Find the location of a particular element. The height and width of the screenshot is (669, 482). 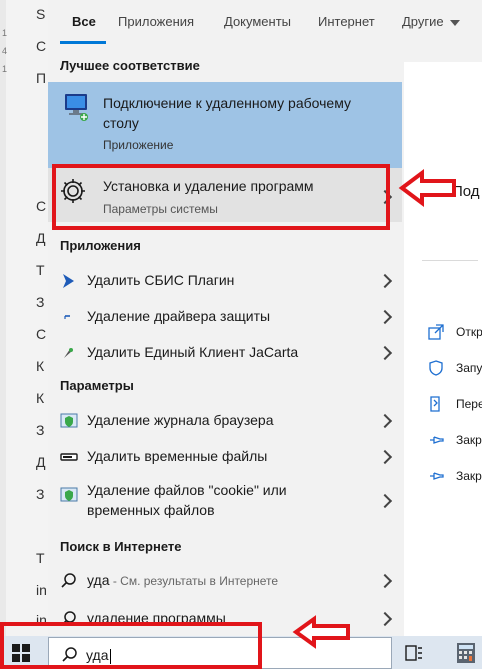

list-item-clear-history: Удаление журнала браузера is located at coordinates (225, 420).